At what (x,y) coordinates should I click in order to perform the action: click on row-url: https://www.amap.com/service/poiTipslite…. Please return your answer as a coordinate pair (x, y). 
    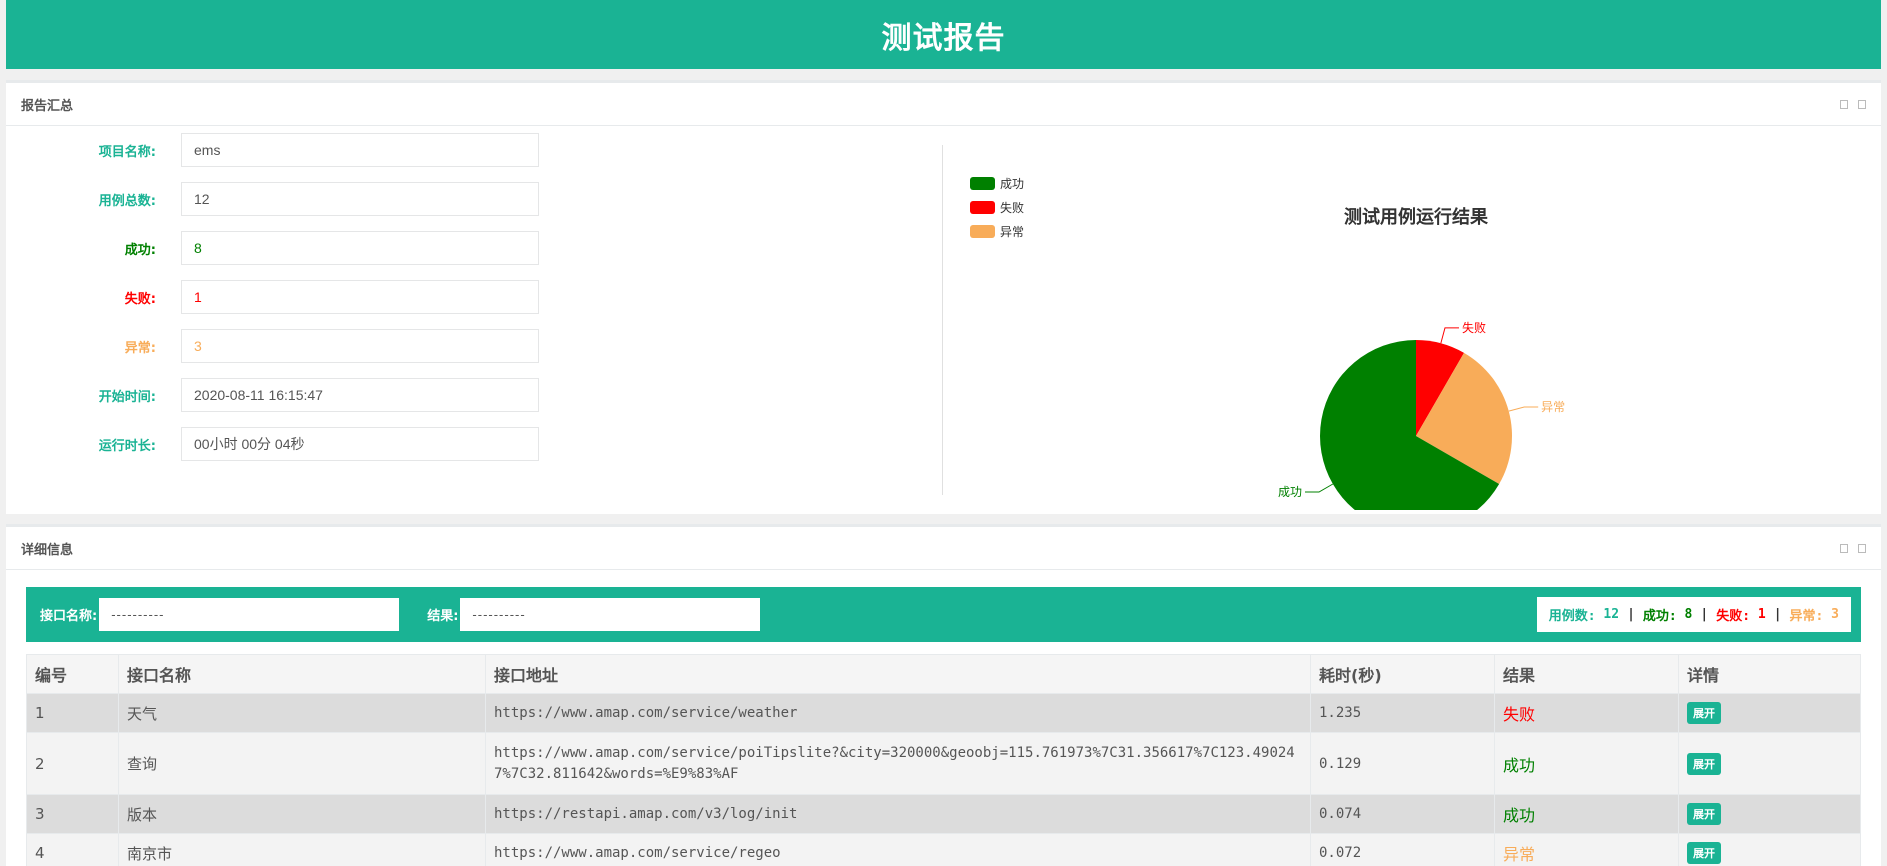
    Looking at the image, I should click on (898, 763).